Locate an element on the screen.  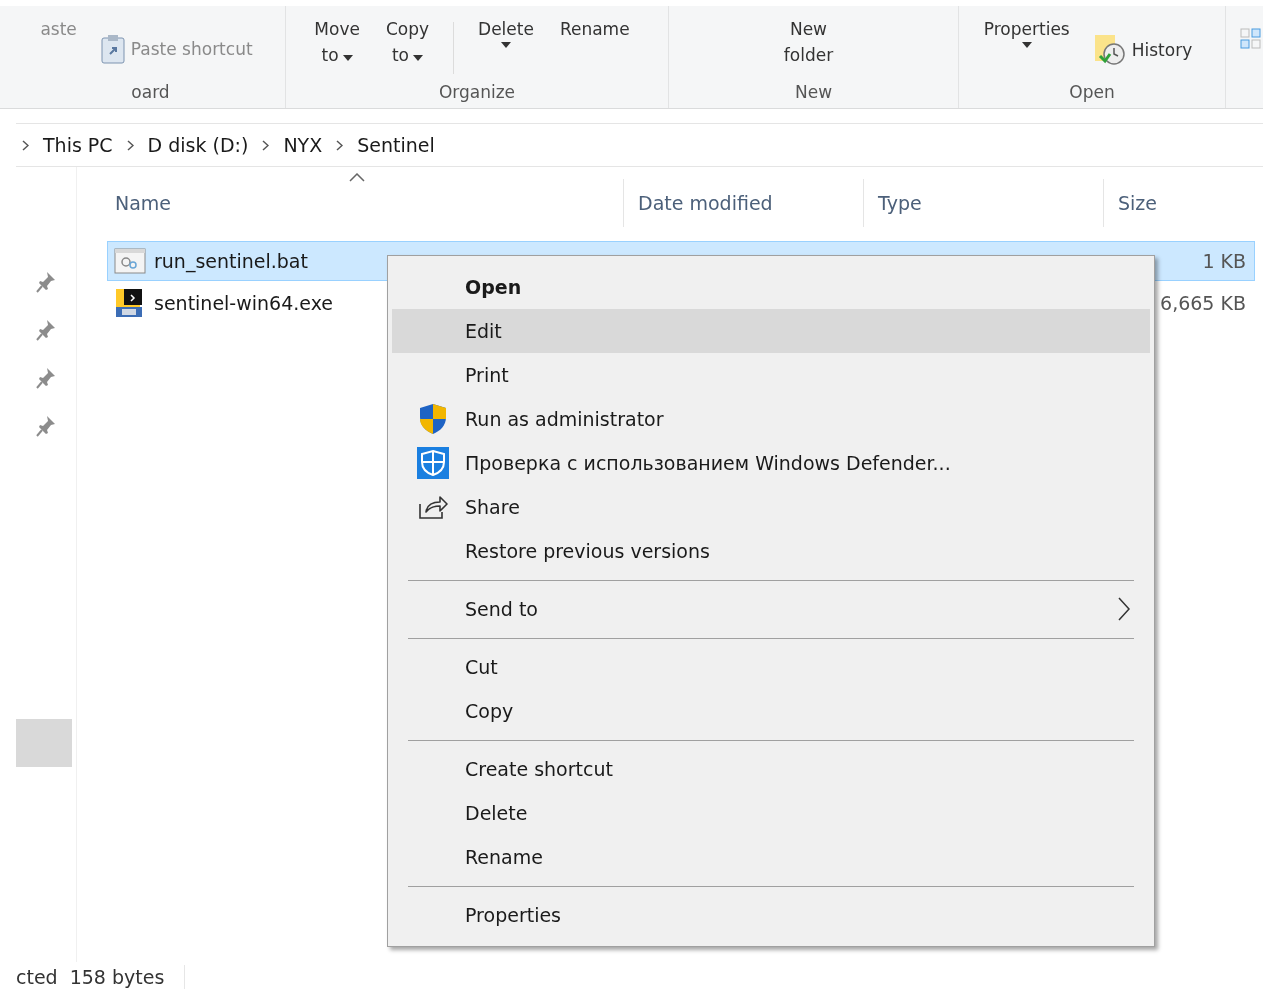
ribbon-group-label: Open is located at coordinates (1092, 92).